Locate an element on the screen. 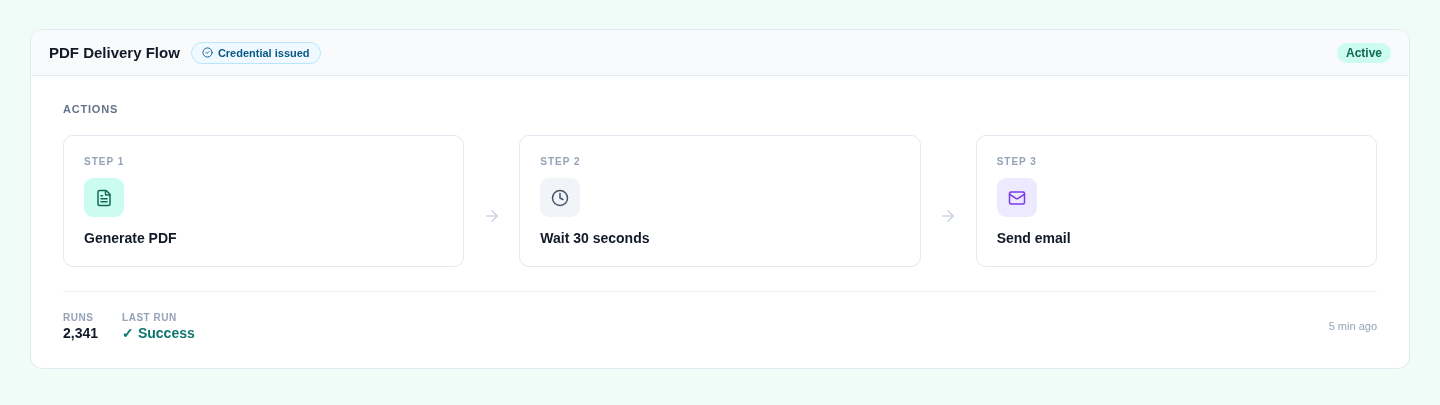 The image size is (1440, 405). last-run-status: ✓ Success is located at coordinates (158, 333).